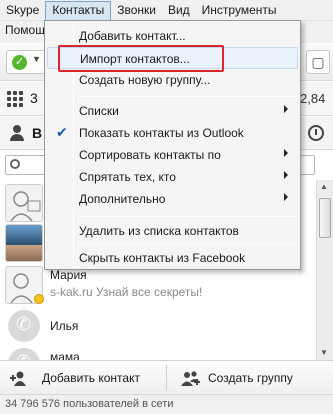  I want to click on annotation-highlight-box, so click(141, 58).